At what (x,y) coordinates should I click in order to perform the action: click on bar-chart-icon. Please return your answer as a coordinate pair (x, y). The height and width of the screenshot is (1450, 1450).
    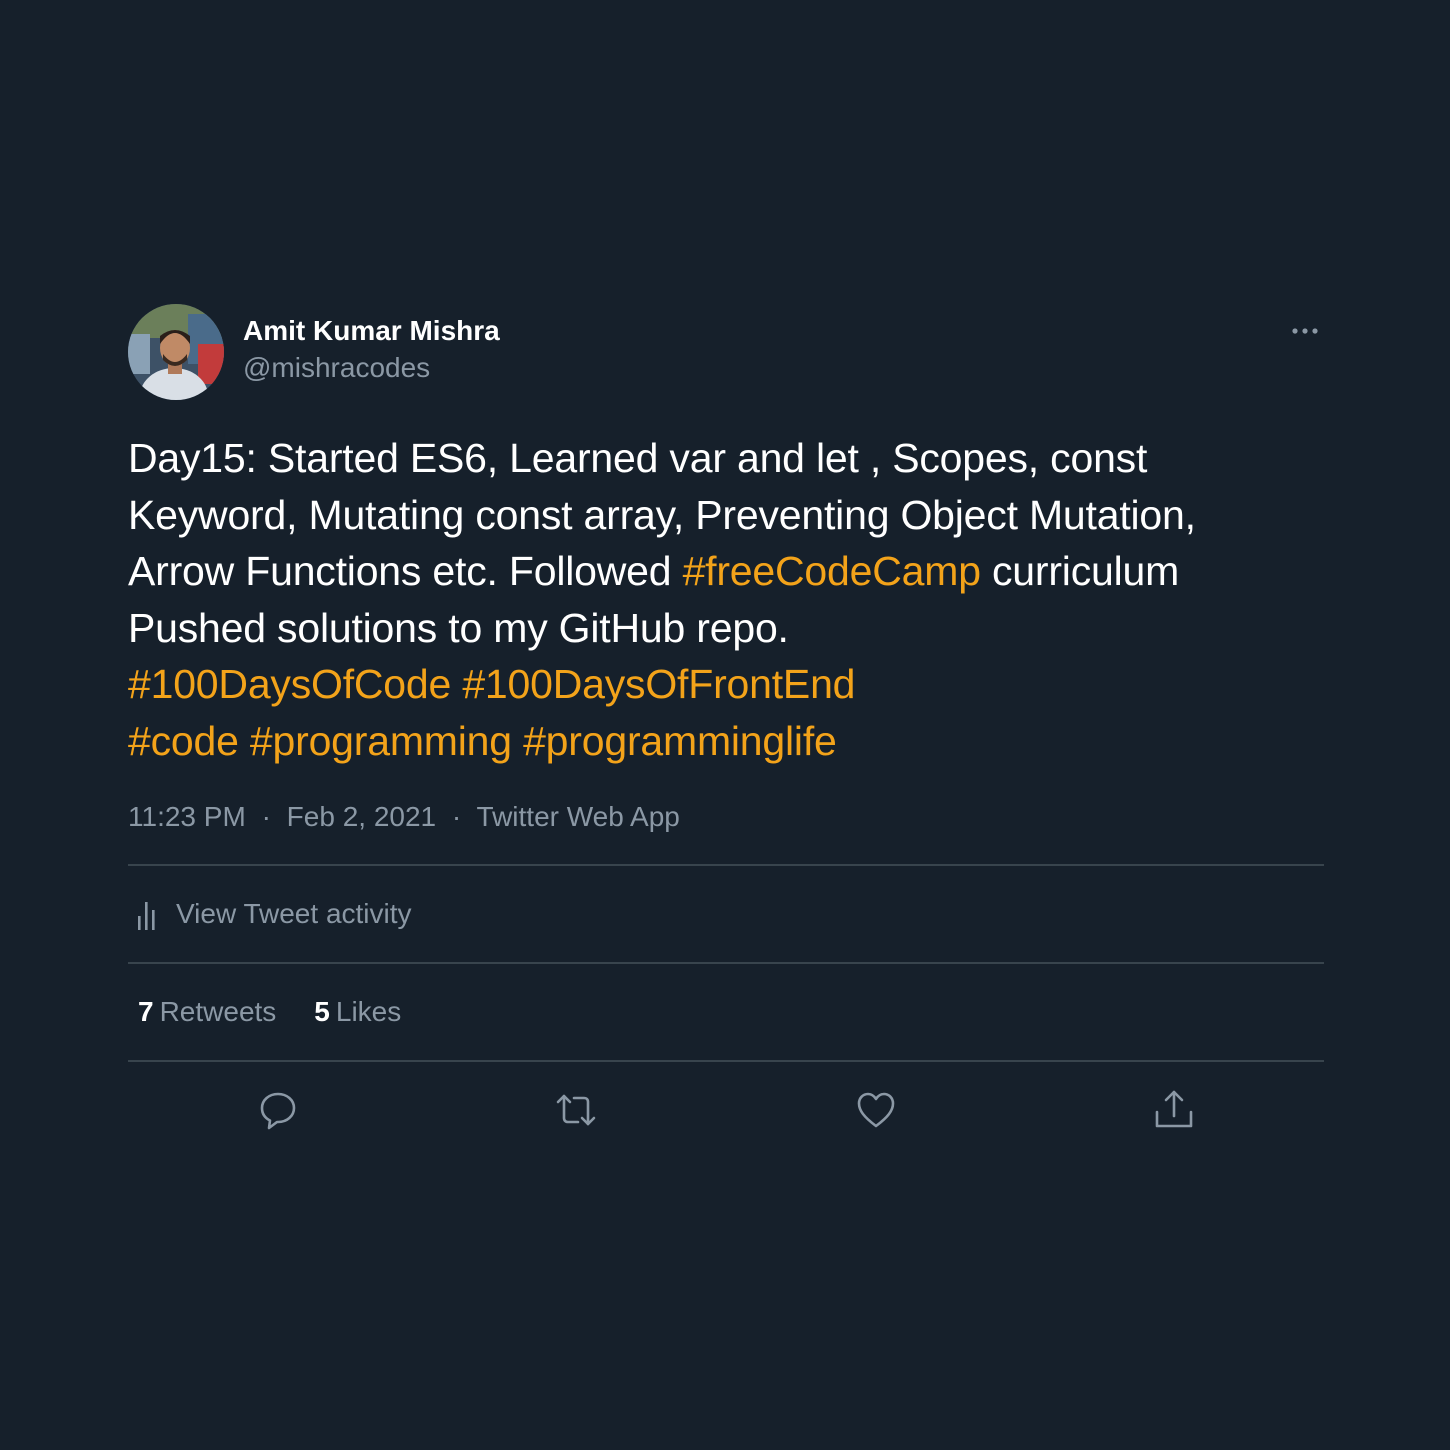
    Looking at the image, I should click on (148, 915).